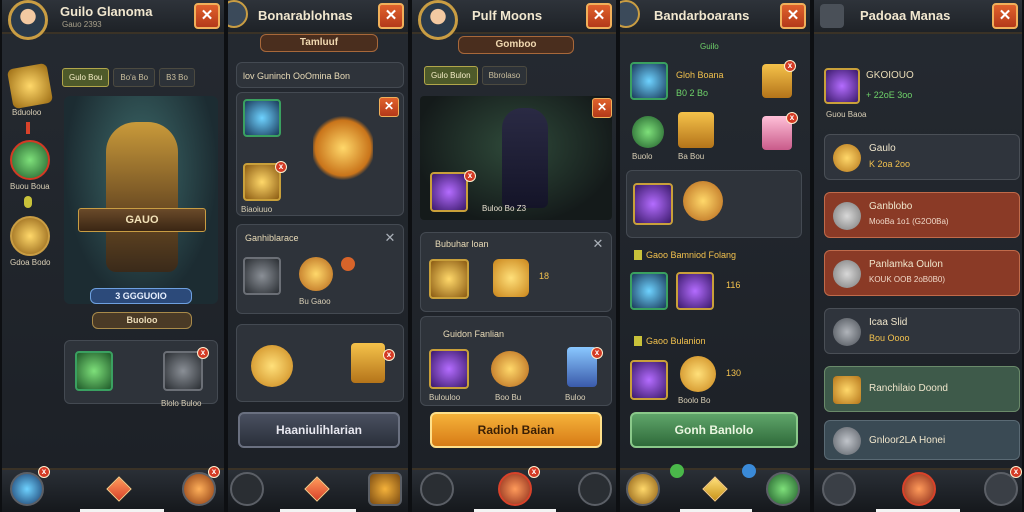 This screenshot has width=1024, height=512. Describe the element at coordinates (449, 279) in the screenshot. I see `sword-icon` at that location.